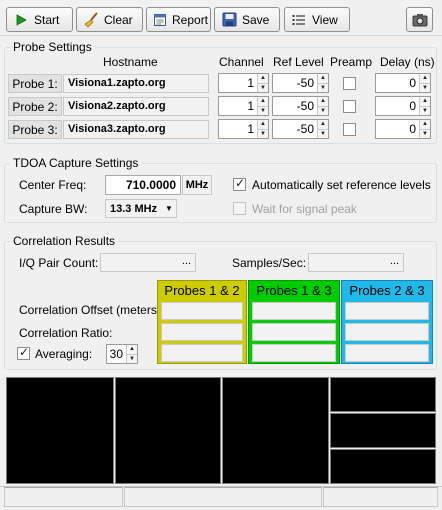  Describe the element at coordinates (325, 19) in the screenshot. I see `view-label: View` at that location.